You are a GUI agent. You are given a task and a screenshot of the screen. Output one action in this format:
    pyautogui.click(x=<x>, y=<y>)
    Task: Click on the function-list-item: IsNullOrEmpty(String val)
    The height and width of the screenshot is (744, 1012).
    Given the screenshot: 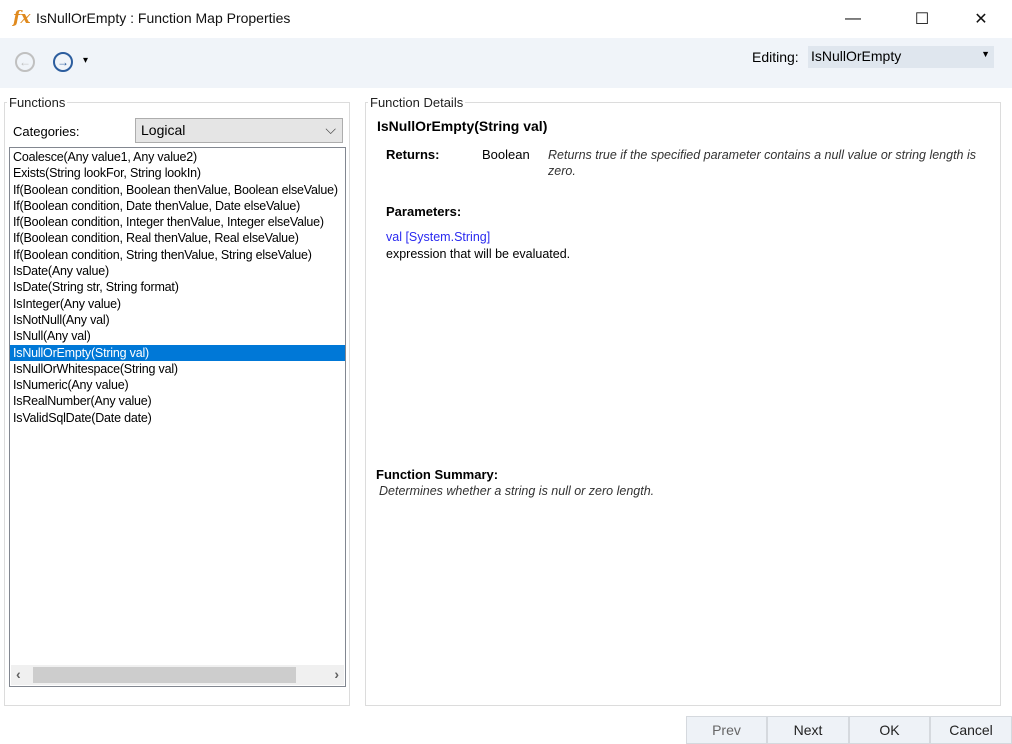 What is the action you would take?
    pyautogui.click(x=177, y=352)
    